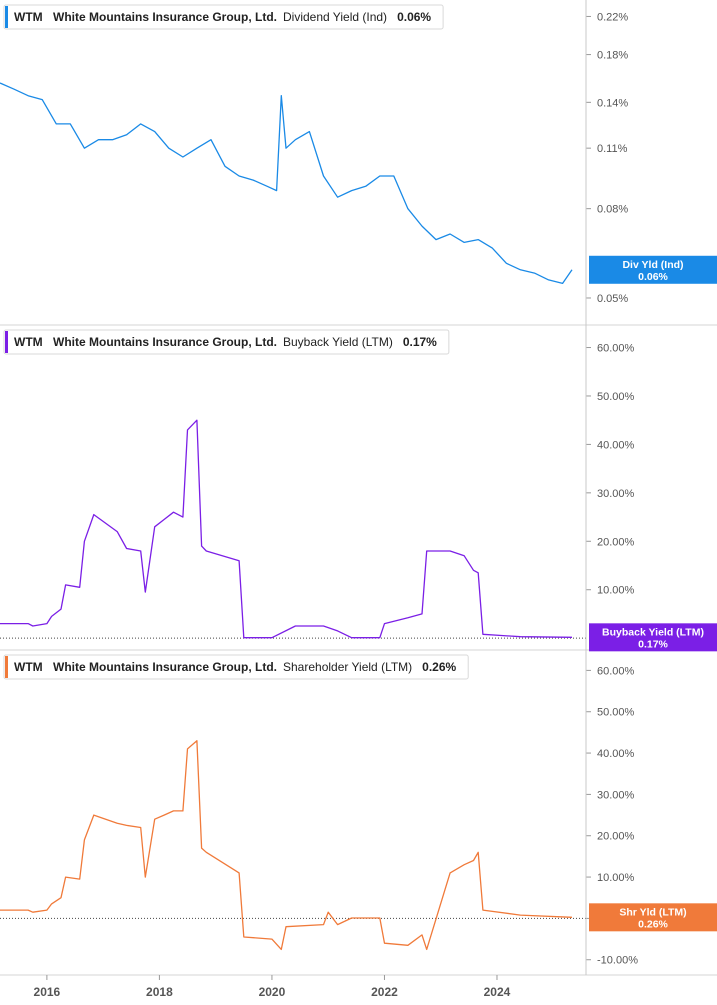 Image resolution: width=717 pixels, height=1005 pixels. I want to click on x-tick-label: 2016, so click(47, 992).